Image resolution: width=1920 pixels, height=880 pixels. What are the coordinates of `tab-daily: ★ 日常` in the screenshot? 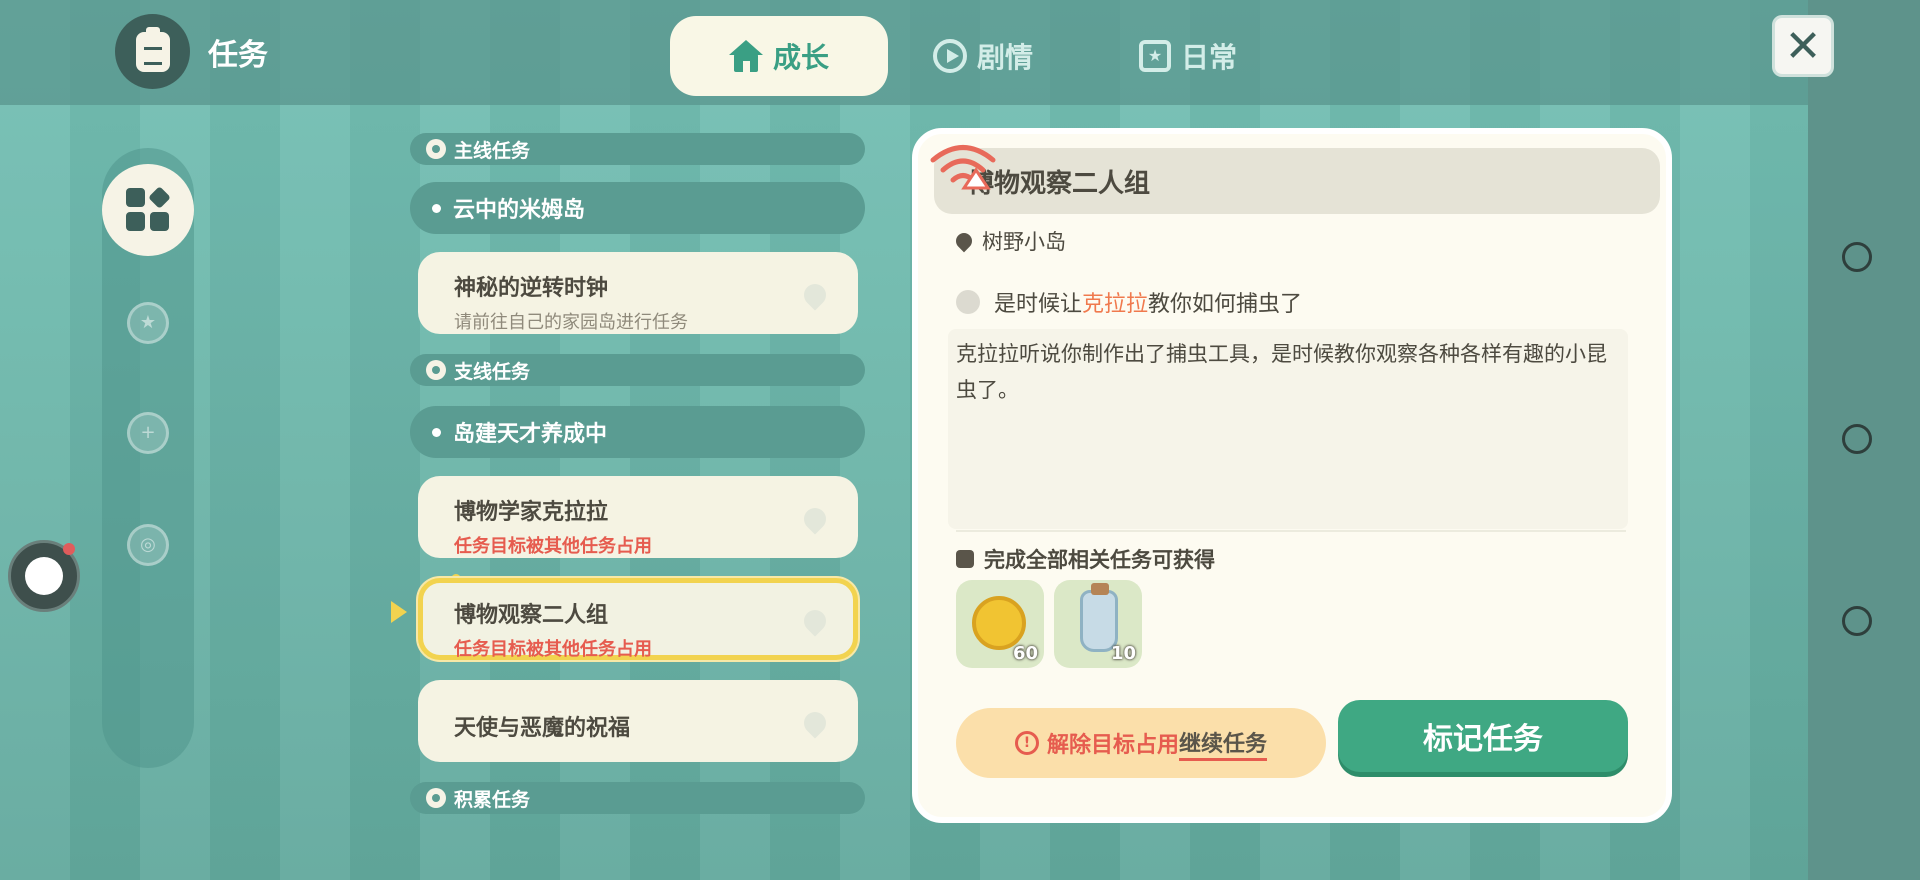 It's located at (1188, 56).